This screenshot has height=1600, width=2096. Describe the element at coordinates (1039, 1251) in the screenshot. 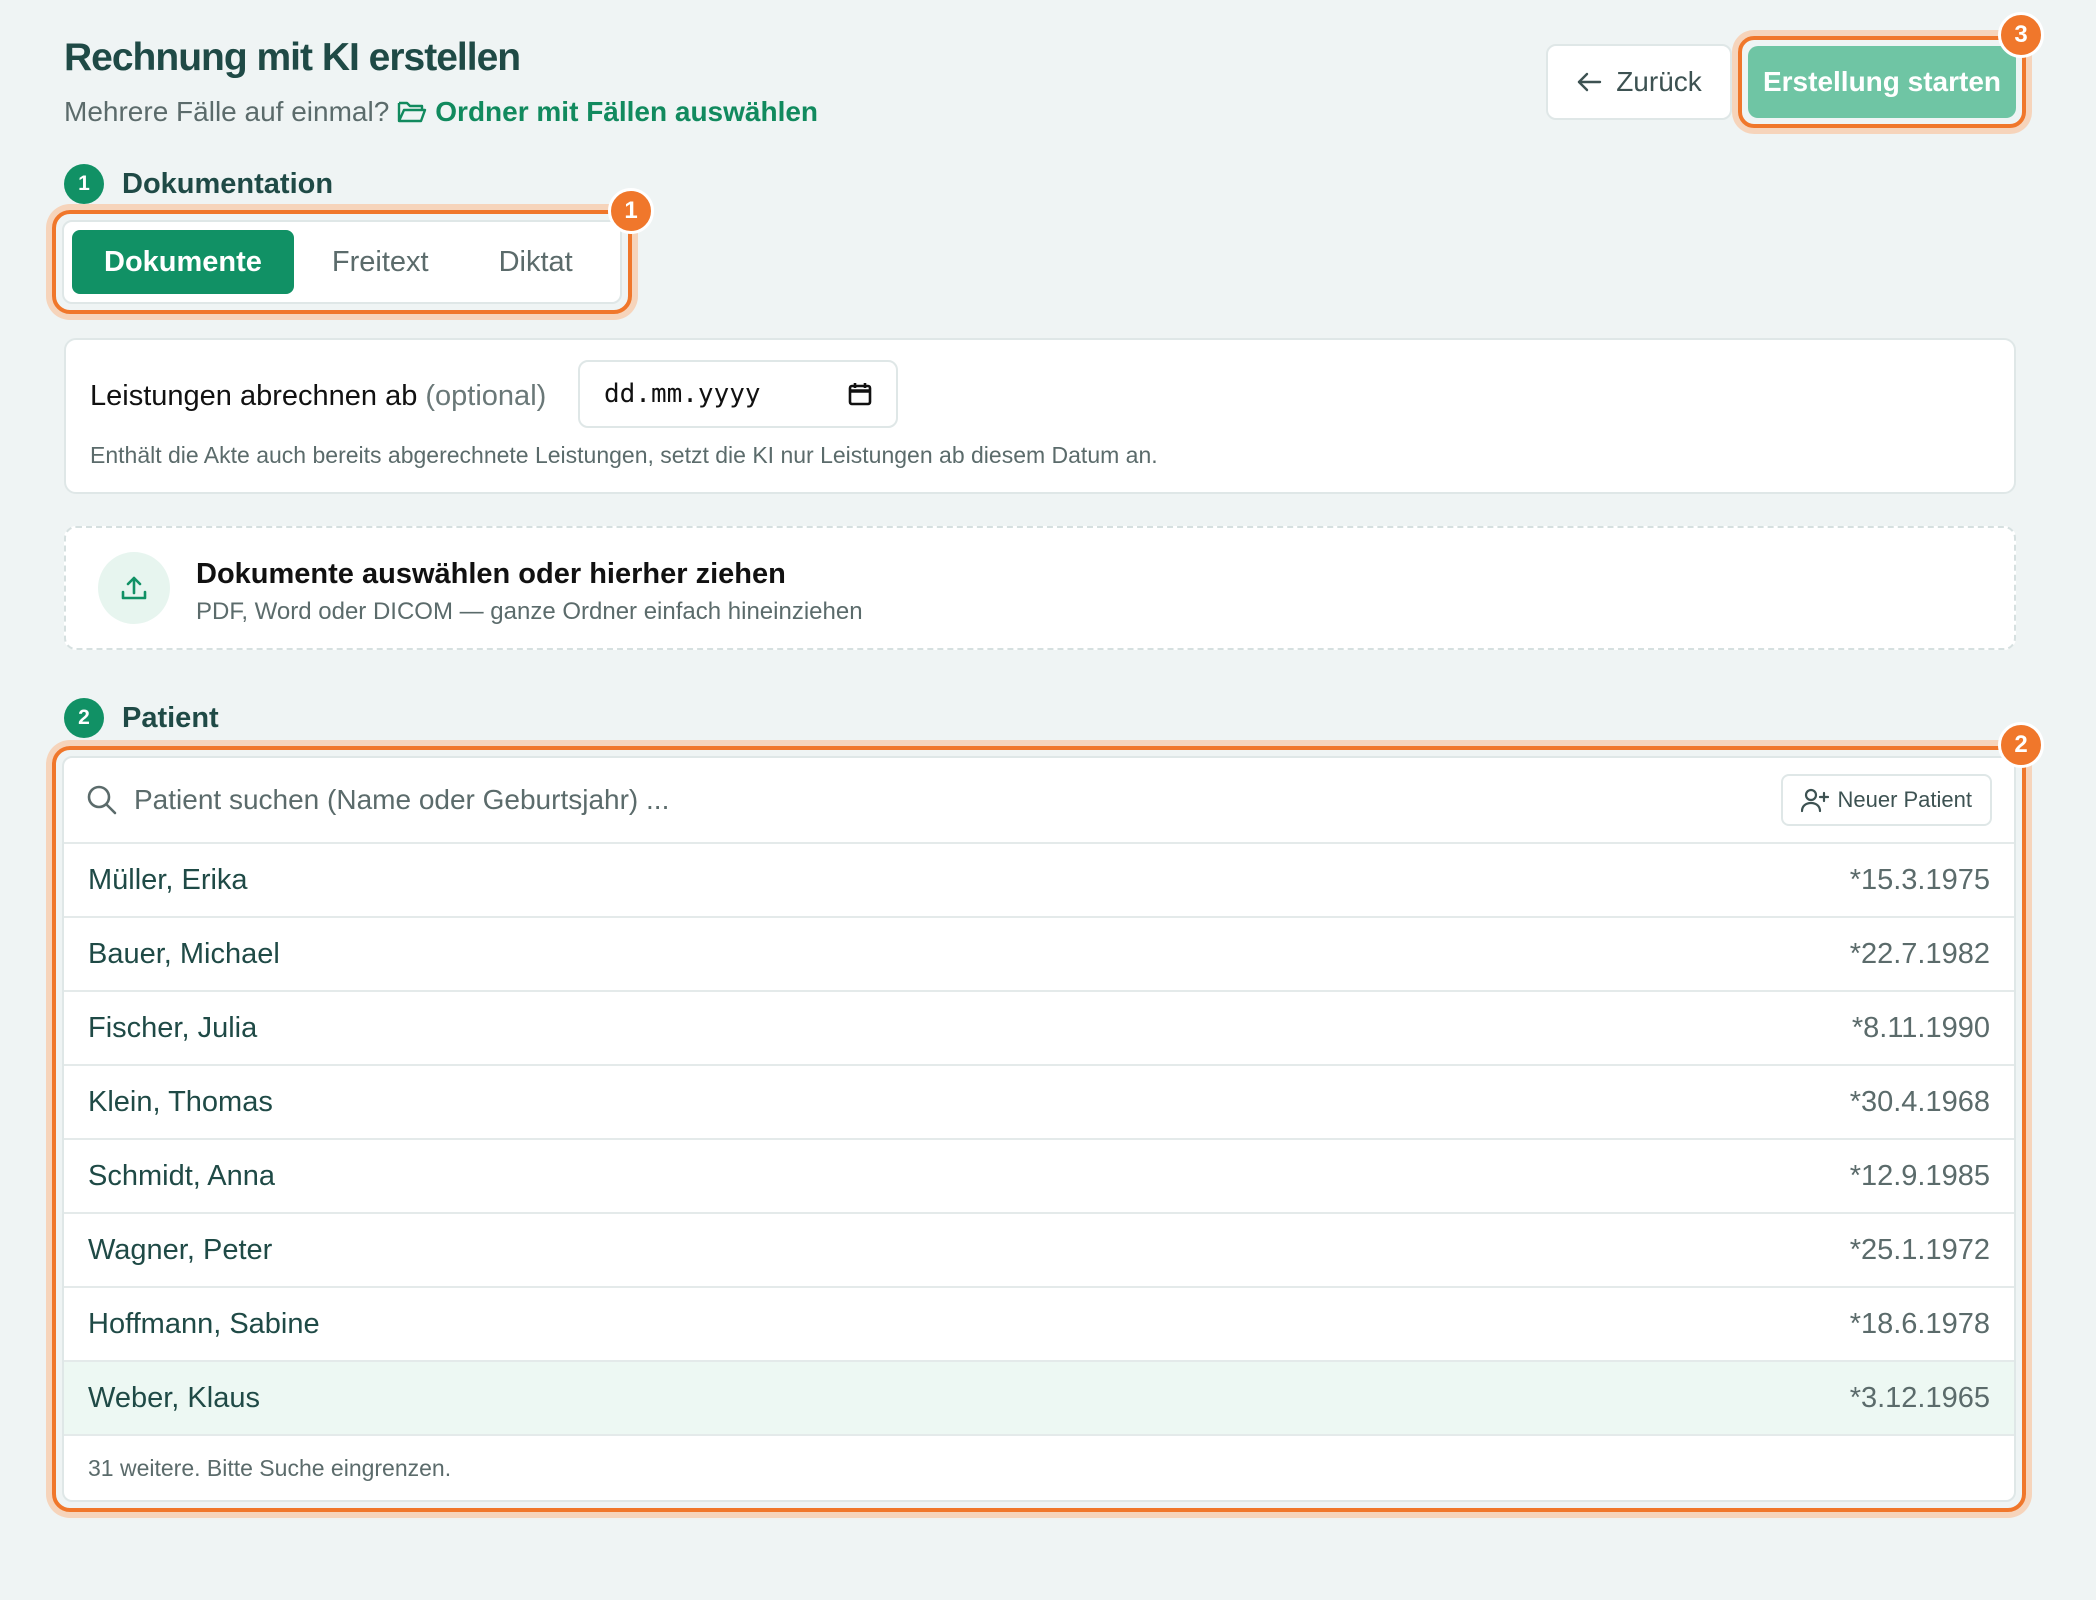

I see `patient-row: Wagner, Peter *25.1.1972` at that location.